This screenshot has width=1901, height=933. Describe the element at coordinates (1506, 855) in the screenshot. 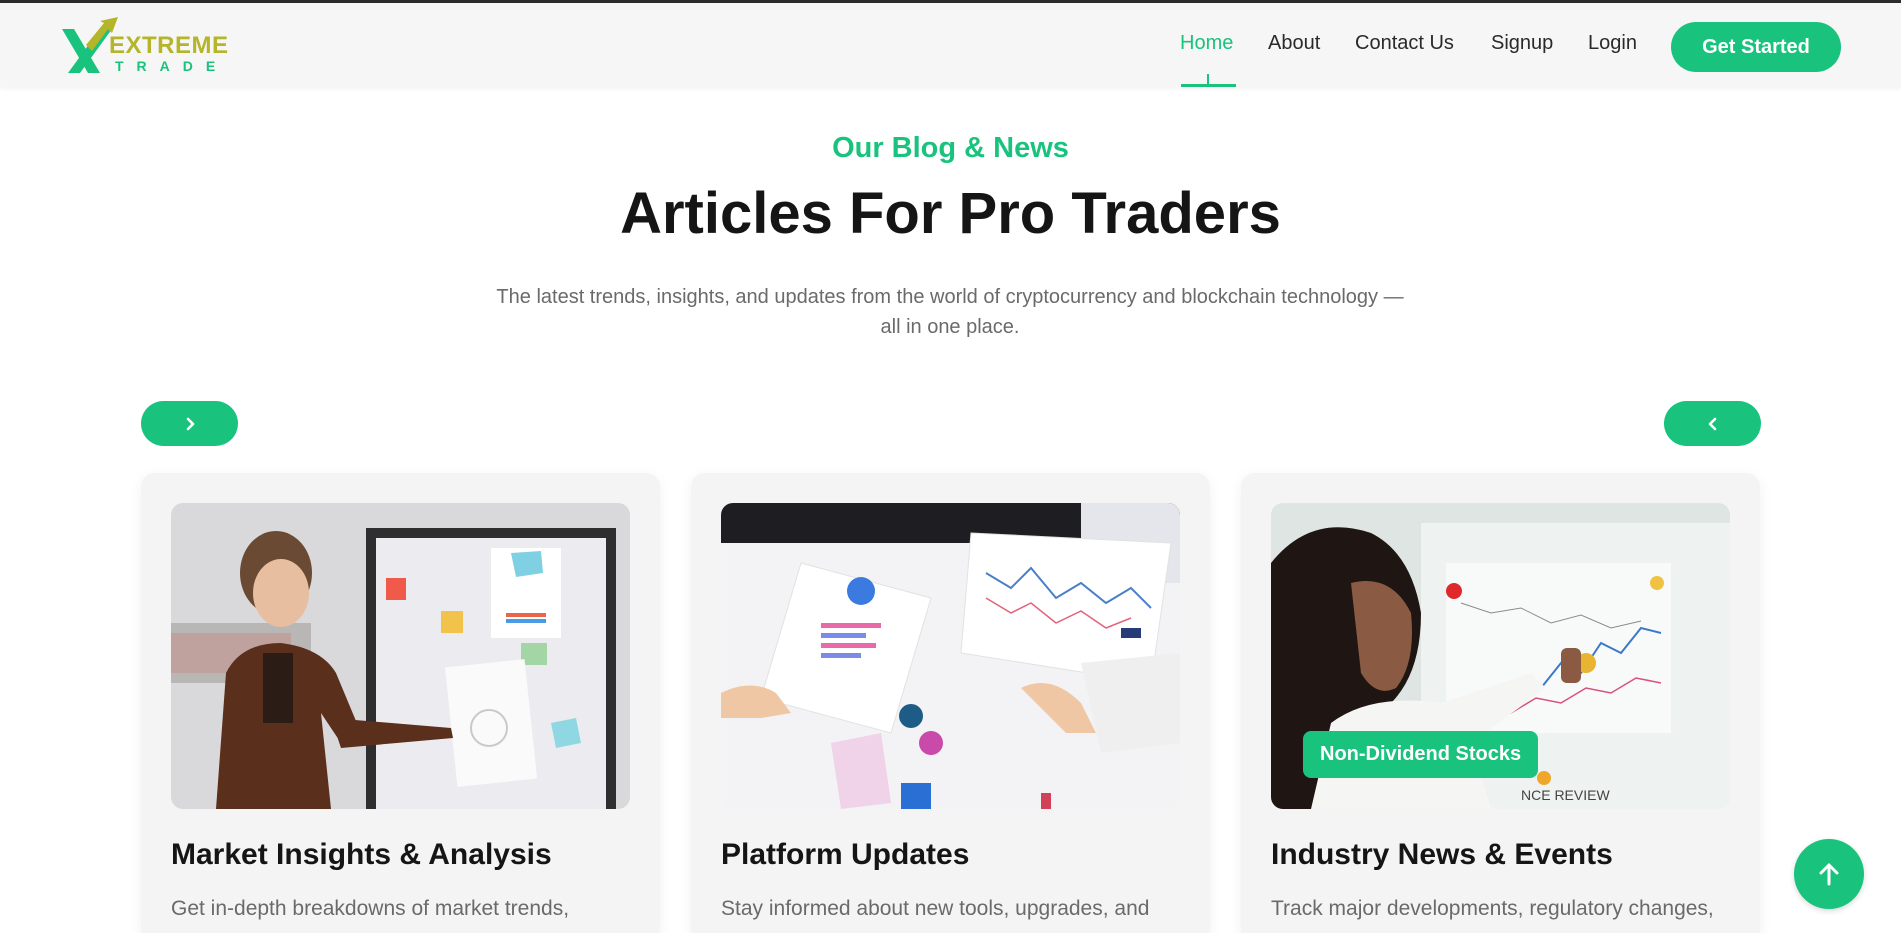

I see `card-title: Industry News & Events` at that location.